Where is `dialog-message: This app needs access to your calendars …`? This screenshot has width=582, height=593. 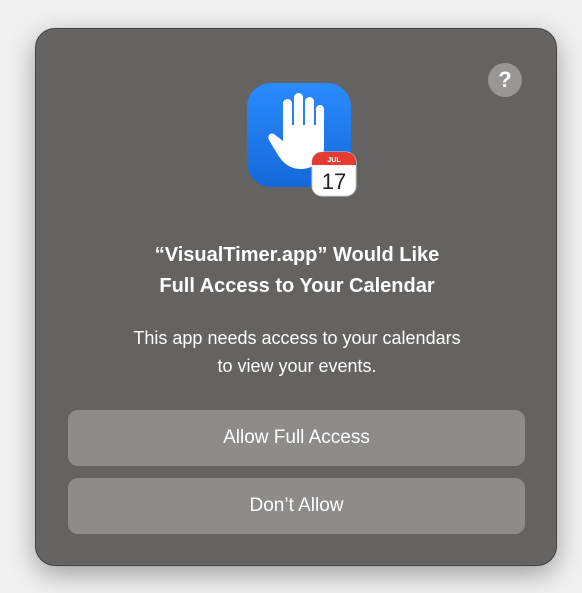 dialog-message: This app needs access to your calendars … is located at coordinates (297, 352).